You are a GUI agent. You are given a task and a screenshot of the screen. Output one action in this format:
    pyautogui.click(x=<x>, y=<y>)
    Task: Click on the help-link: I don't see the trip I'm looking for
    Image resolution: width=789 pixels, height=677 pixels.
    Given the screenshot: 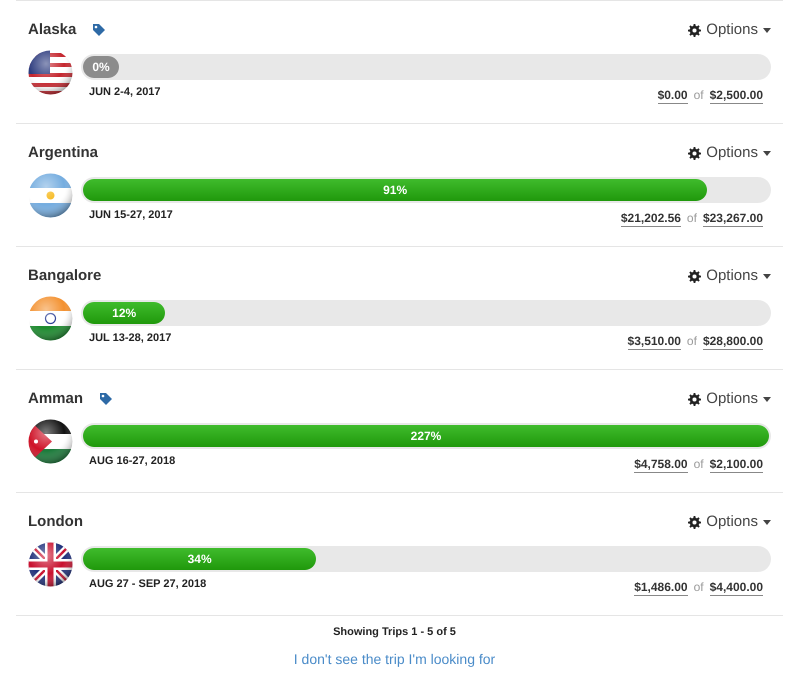 What is the action you would take?
    pyautogui.click(x=395, y=659)
    